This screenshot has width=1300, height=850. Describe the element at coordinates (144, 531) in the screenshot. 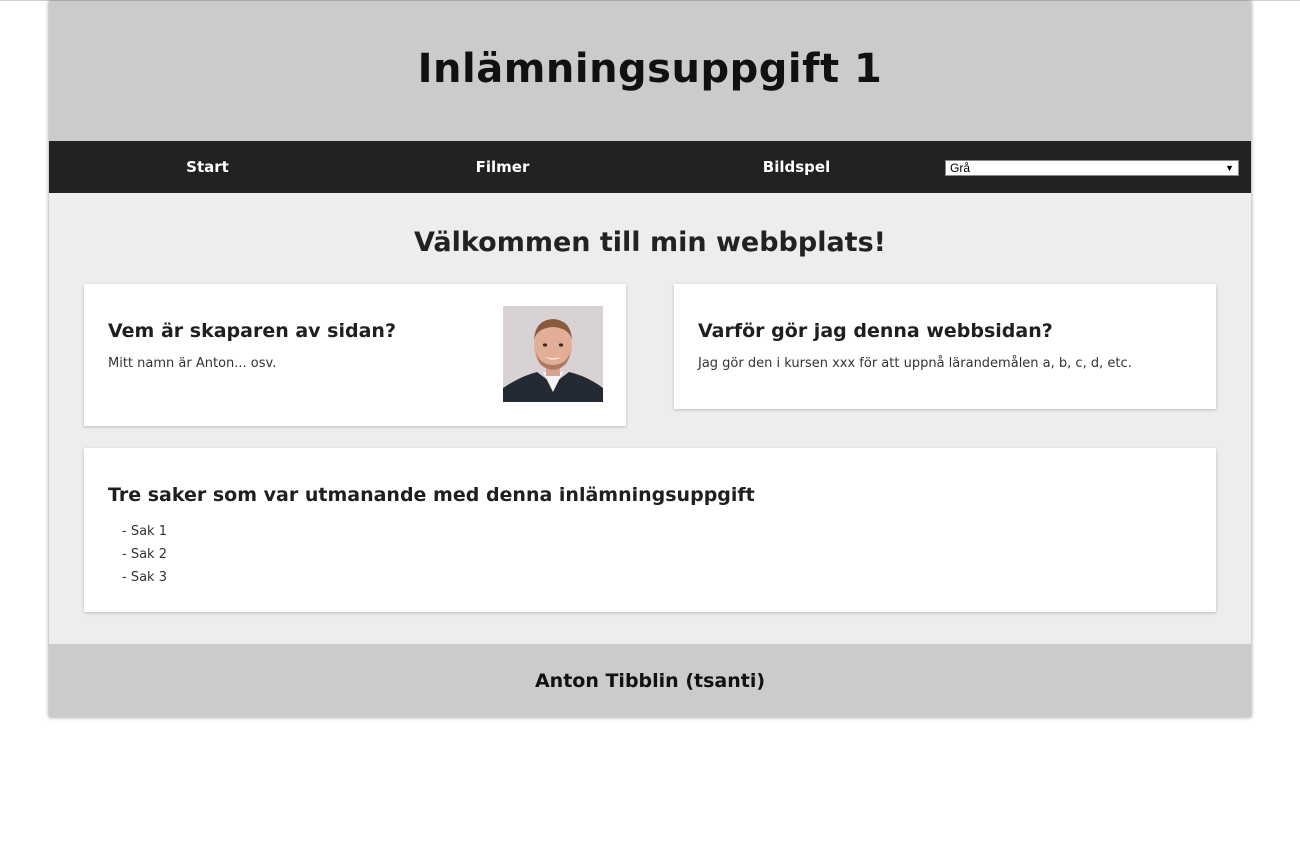

I see `list-item: - Sak 1` at that location.